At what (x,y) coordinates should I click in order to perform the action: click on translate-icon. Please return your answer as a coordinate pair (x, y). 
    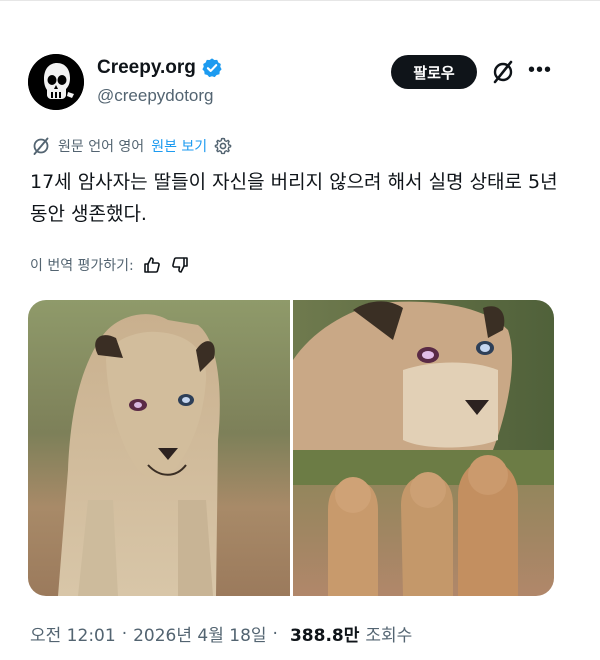
    Looking at the image, I should click on (41, 146).